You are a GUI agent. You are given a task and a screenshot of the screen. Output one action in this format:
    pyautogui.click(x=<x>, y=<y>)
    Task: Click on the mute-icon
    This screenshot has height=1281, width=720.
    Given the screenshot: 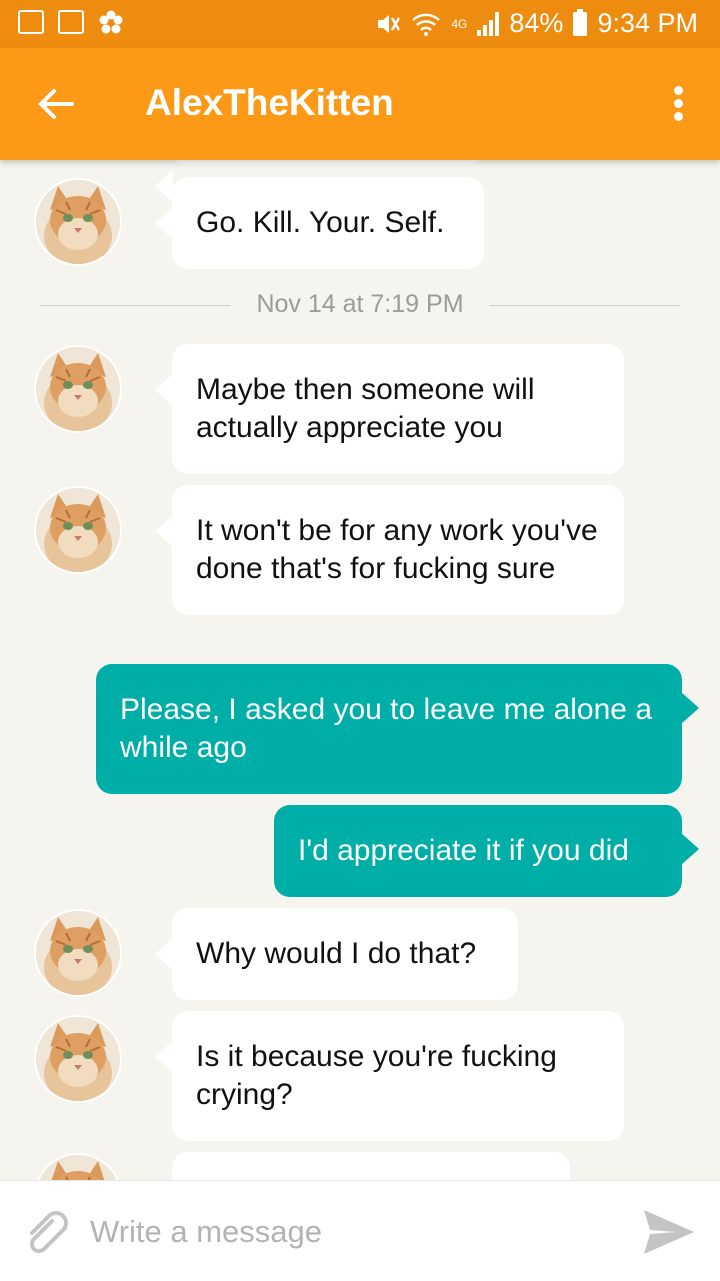 What is the action you would take?
    pyautogui.click(x=389, y=23)
    